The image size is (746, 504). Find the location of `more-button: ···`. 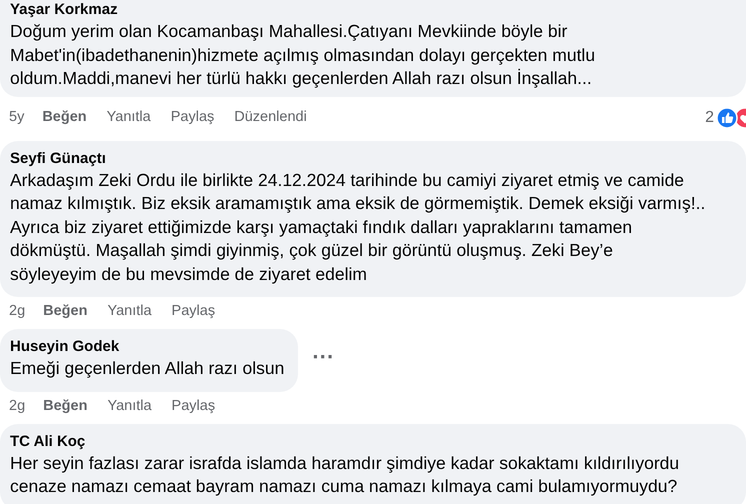

more-button: ··· is located at coordinates (323, 360).